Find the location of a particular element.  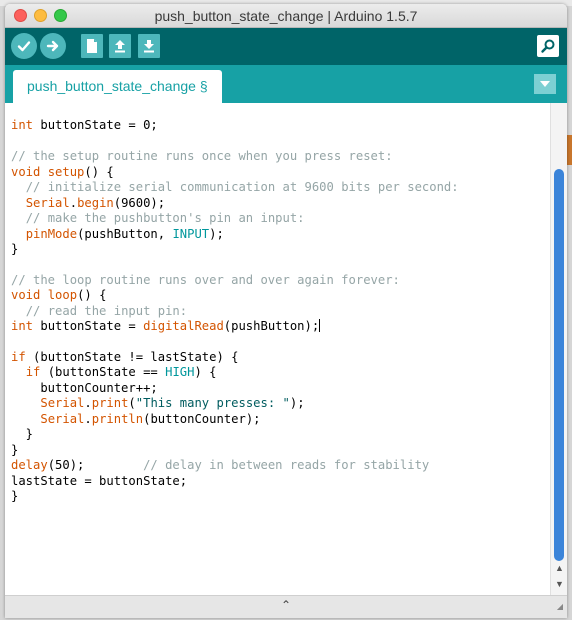

code-line: lastState = buttonState; is located at coordinates (99, 480).